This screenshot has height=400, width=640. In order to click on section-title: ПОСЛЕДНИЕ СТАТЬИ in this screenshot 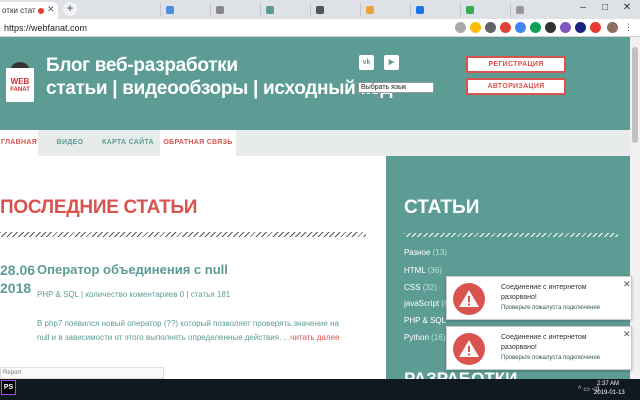, I will do `click(99, 207)`.